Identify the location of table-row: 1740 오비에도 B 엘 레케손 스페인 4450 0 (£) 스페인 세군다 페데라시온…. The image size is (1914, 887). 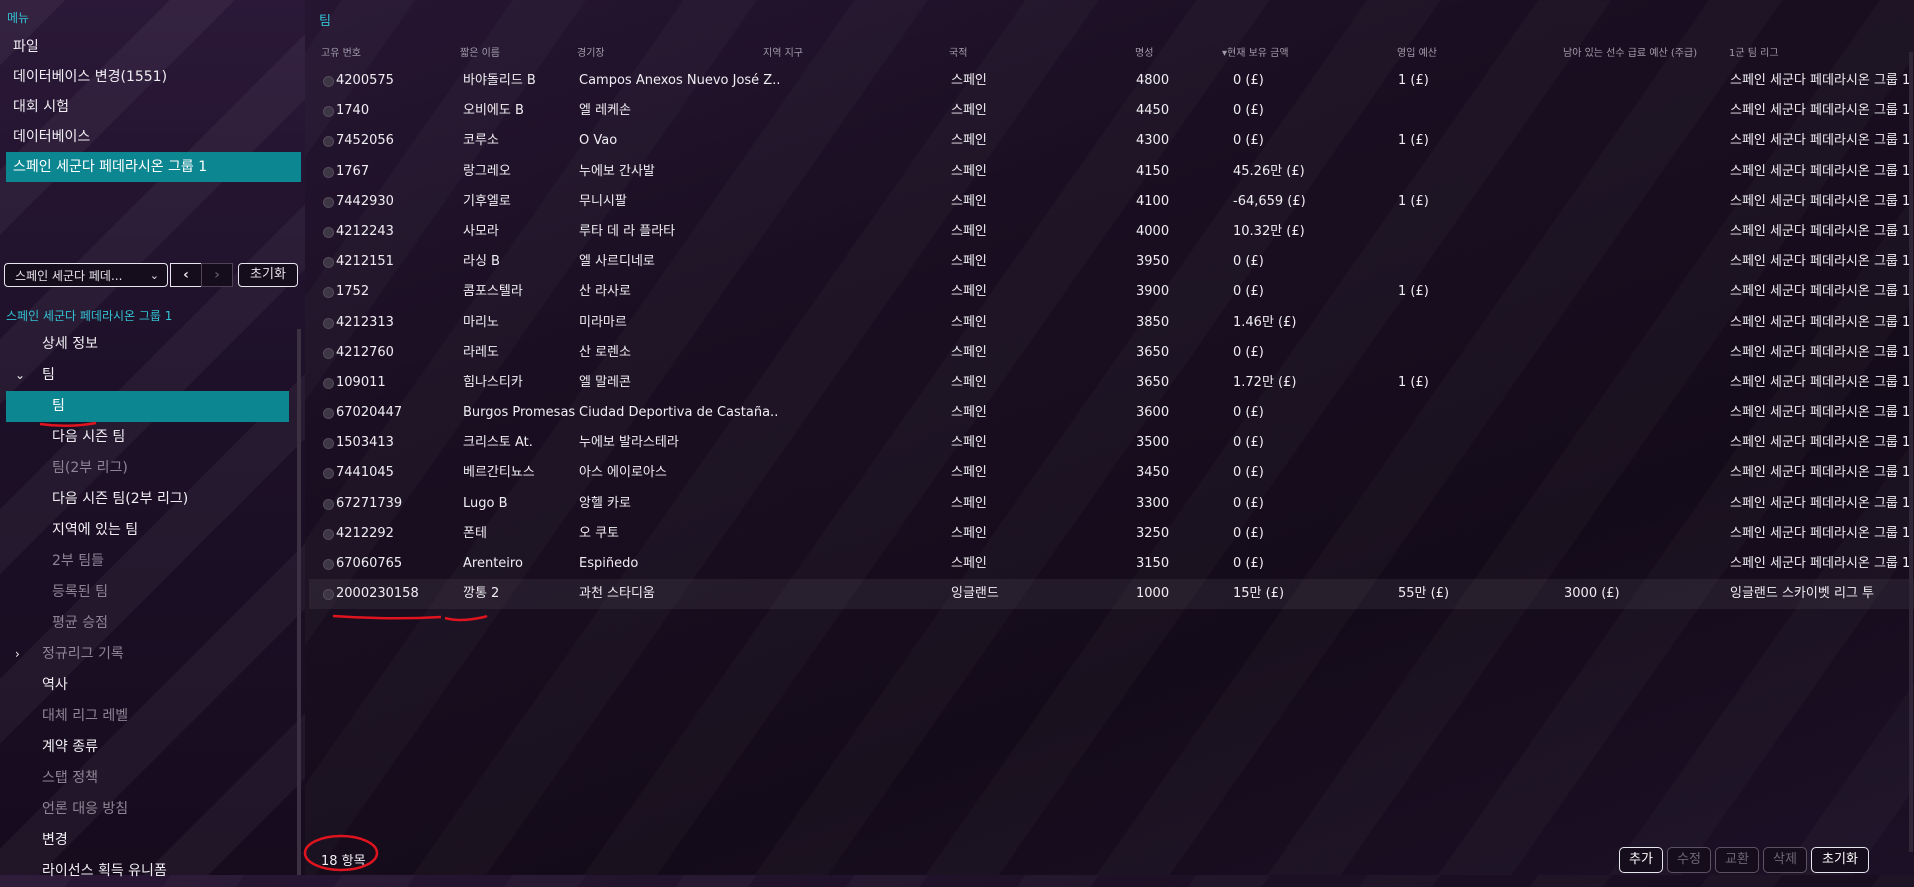
(1111, 111).